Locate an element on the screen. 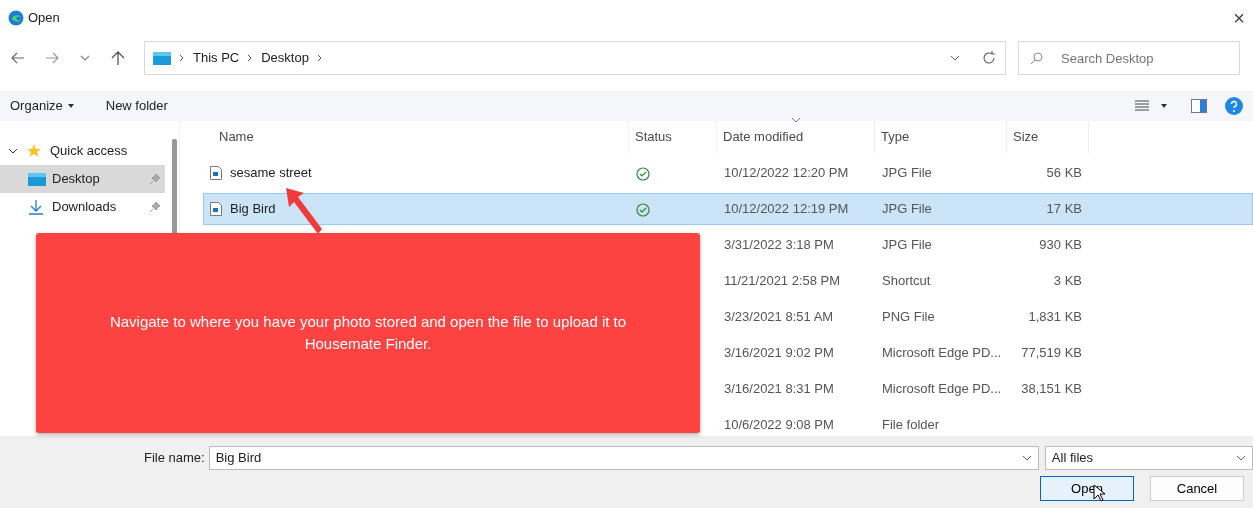  file-row: sesame street 10/12/2022 12:20 PM JPG File 56 KB is located at coordinates (728, 173).